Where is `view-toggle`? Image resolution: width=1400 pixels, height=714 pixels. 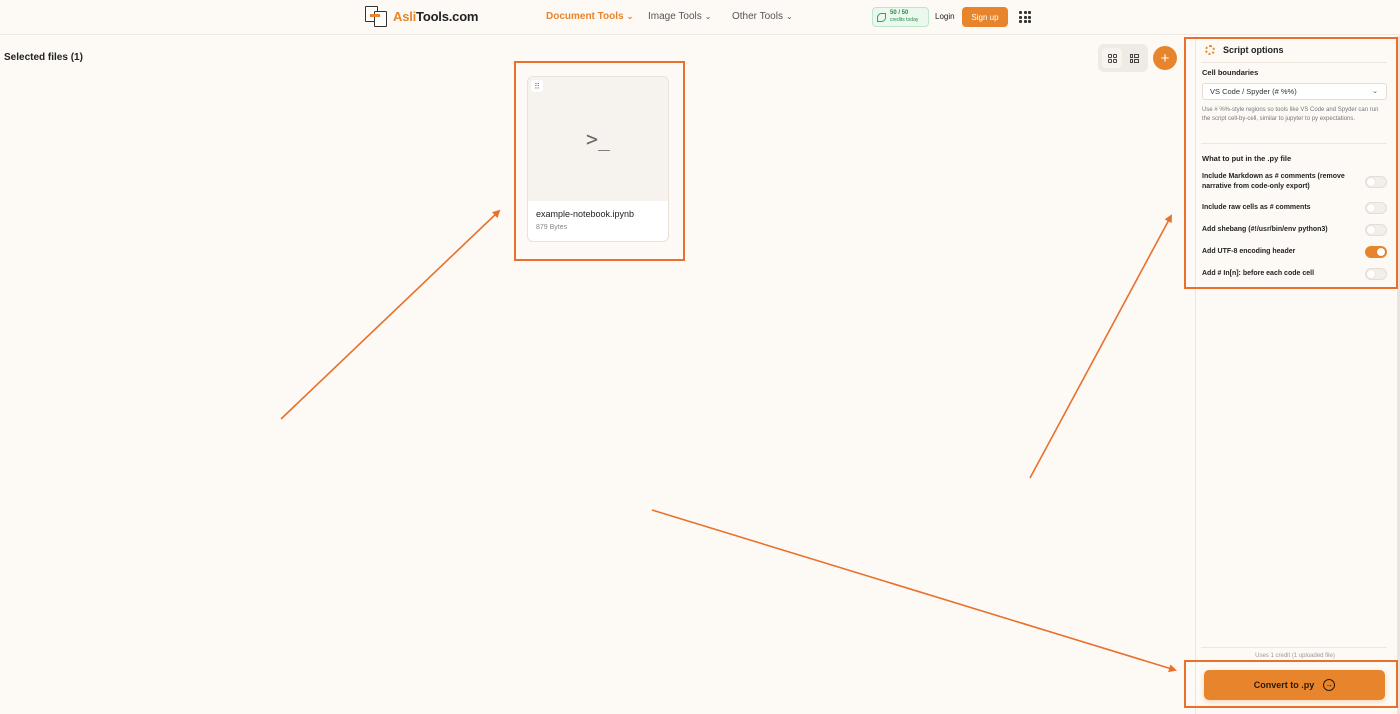 view-toggle is located at coordinates (1123, 58).